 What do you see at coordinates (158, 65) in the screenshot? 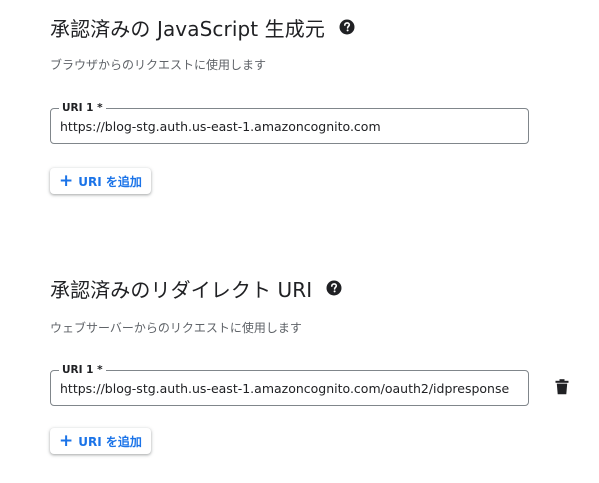
I see `js-origins-description: ブラウザからのリクエストに使用します` at bounding box center [158, 65].